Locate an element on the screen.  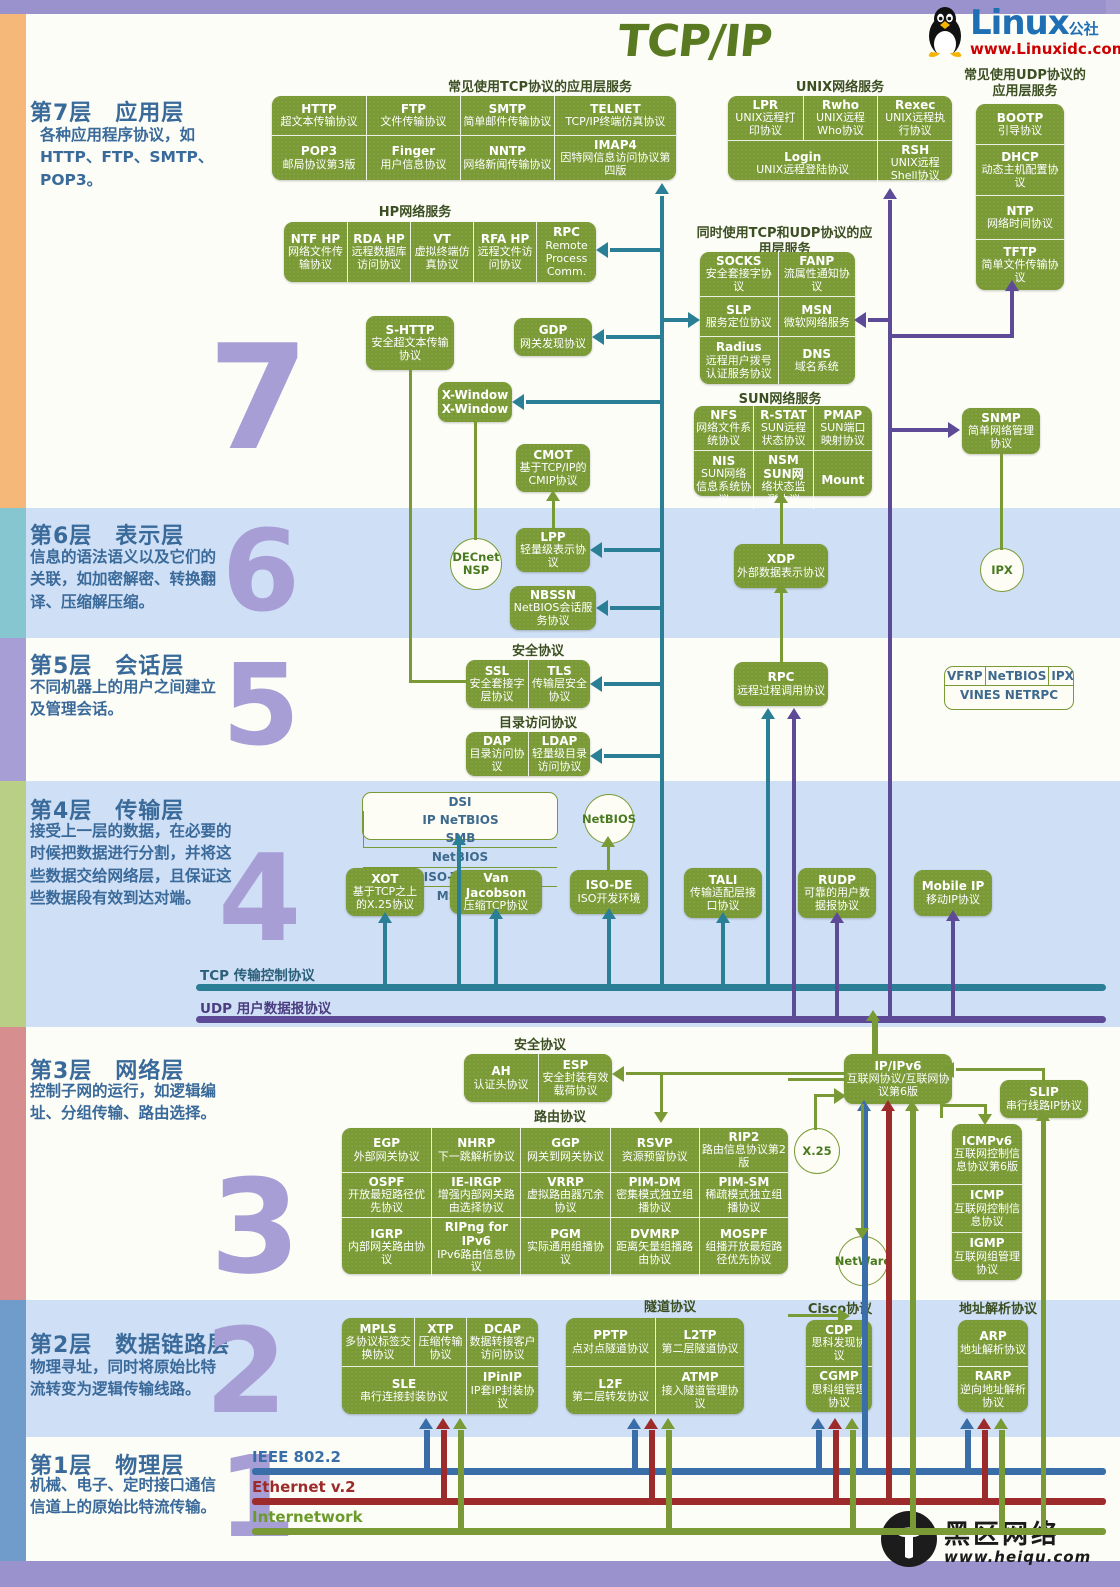
protocol-cell: DVMRP 距离矢量组播路由协议 is located at coordinates (654, 1247).